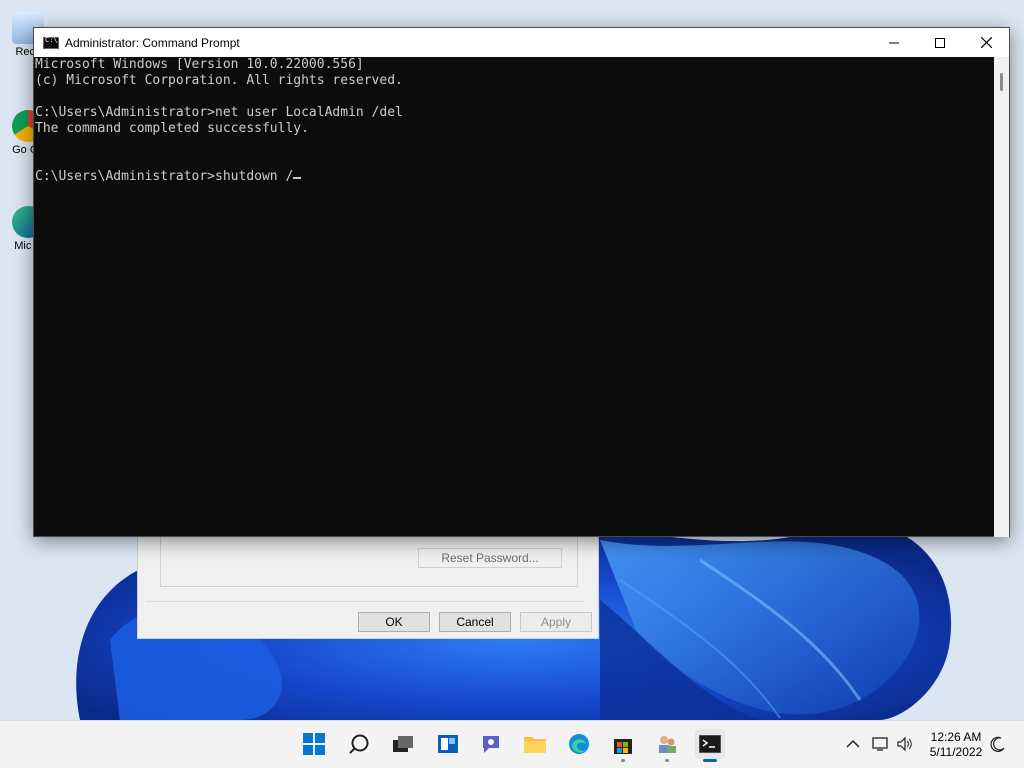  Describe the element at coordinates (297, 178) in the screenshot. I see `text-cursor` at that location.